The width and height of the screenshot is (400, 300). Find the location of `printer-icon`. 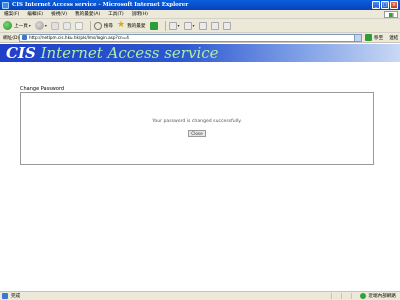

printer-icon is located at coordinates (202, 25).